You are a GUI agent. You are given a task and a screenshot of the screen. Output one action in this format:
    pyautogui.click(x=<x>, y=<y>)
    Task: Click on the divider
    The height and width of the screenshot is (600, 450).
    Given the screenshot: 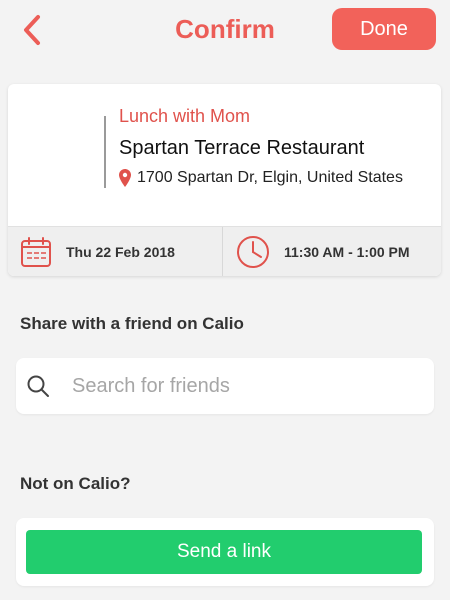 What is the action you would take?
    pyautogui.click(x=105, y=152)
    